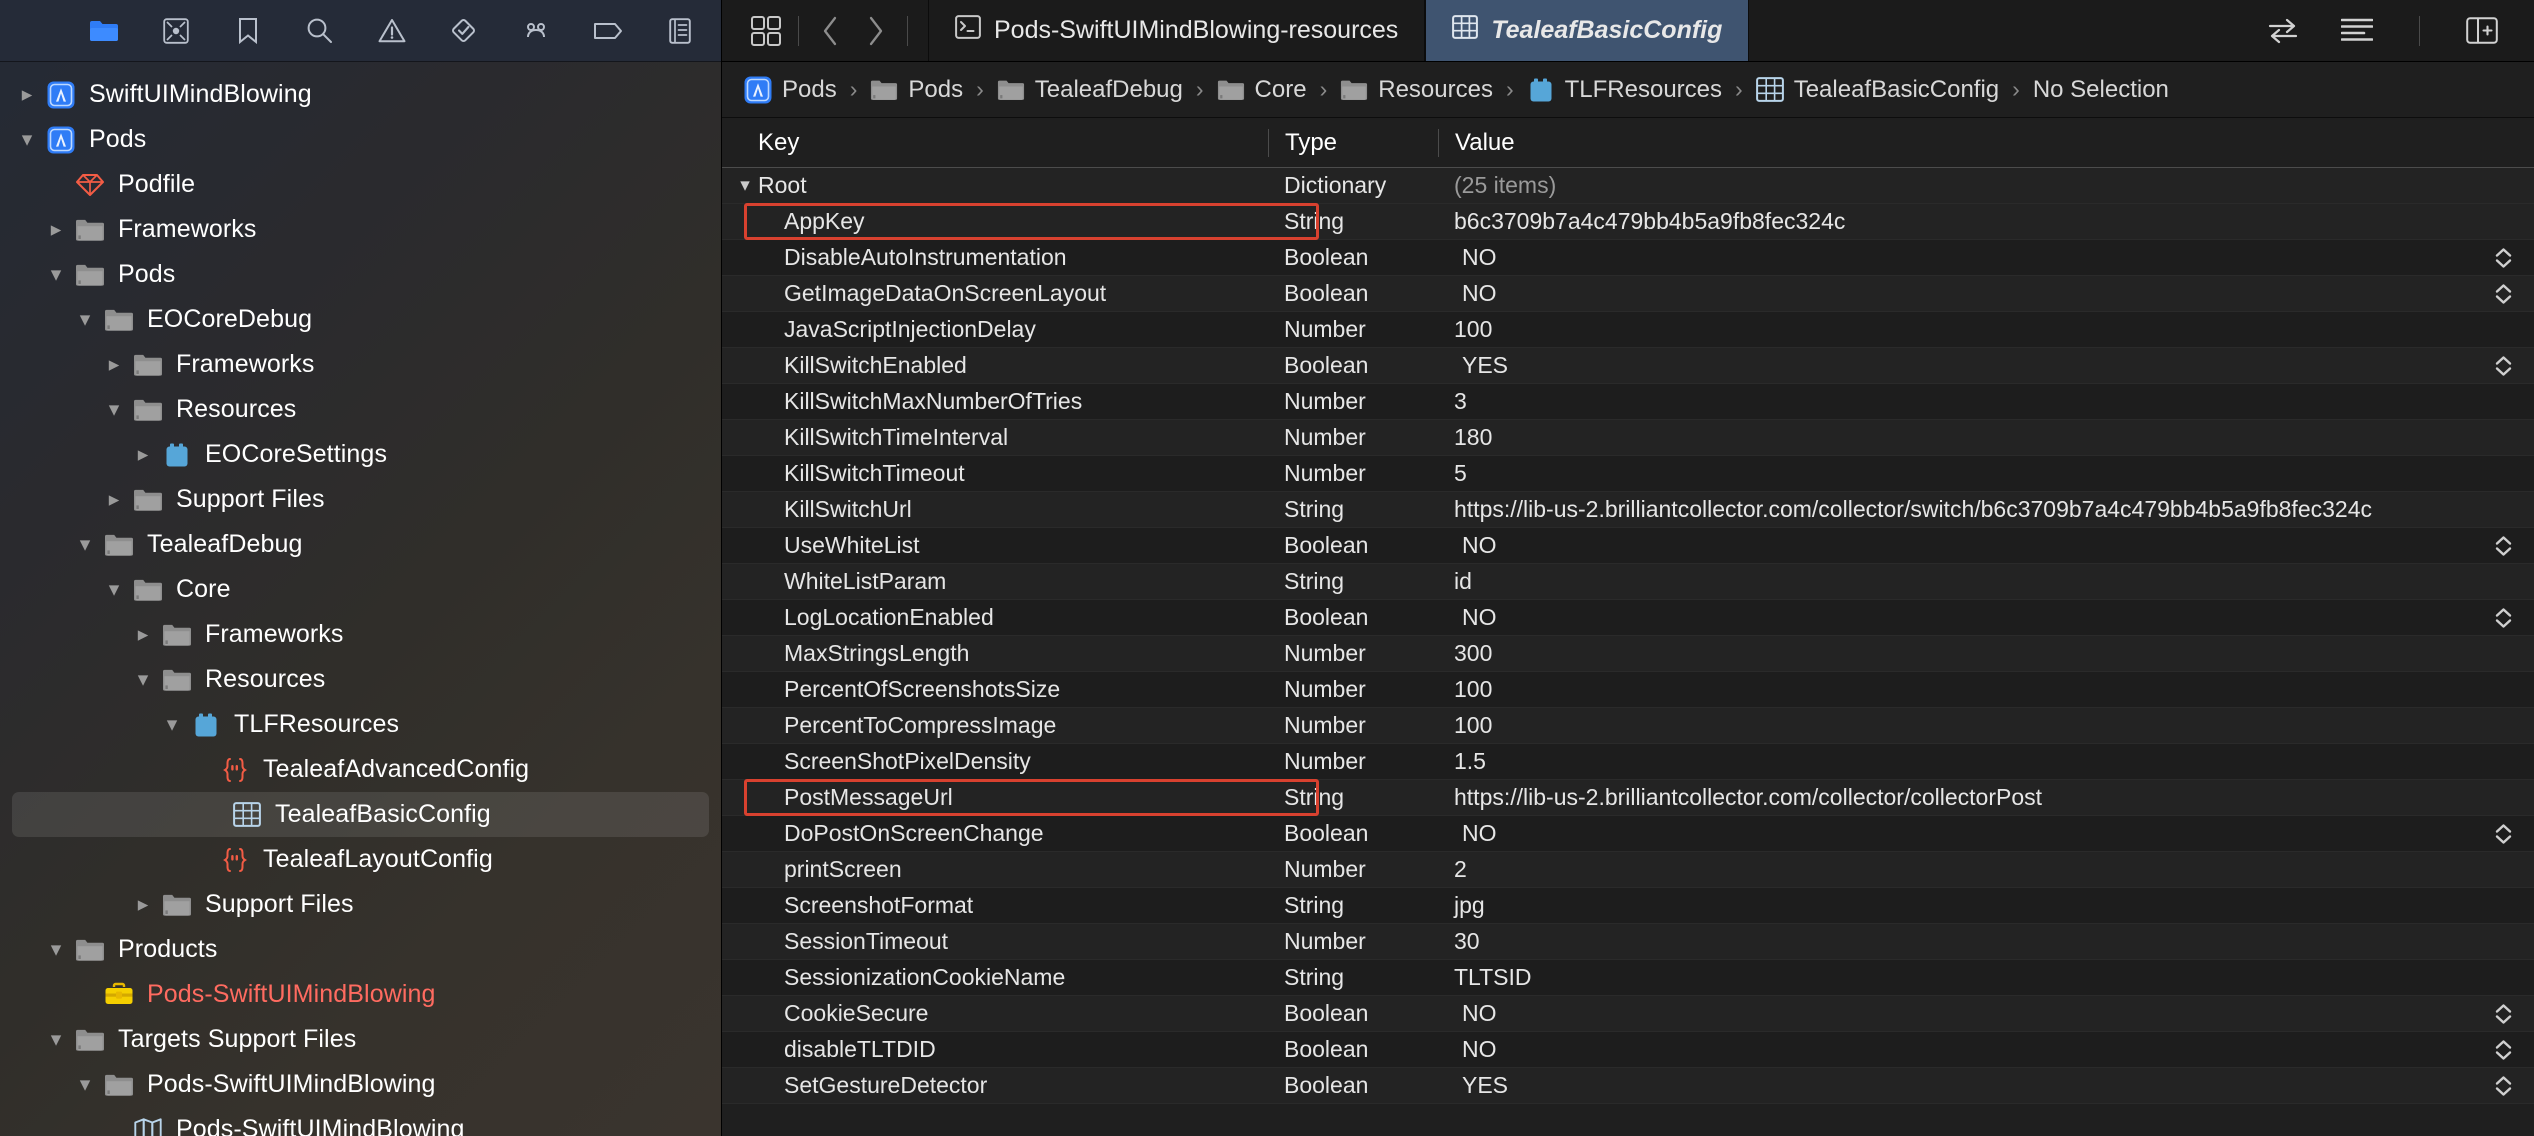 The width and height of the screenshot is (2534, 1136). I want to click on nav-back-icon, so click(831, 31).